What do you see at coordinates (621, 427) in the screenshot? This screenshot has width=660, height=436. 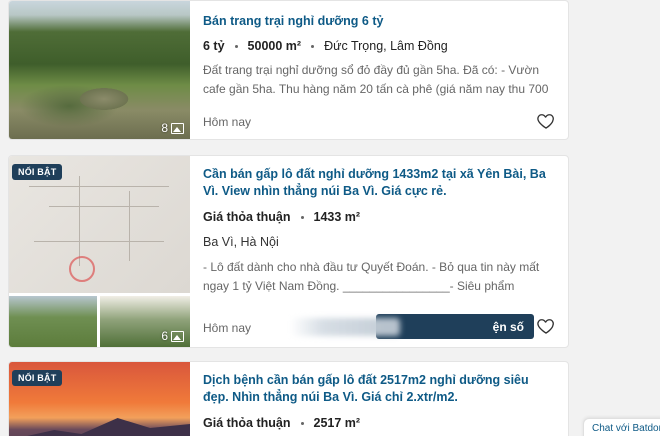 I see `chat-widget: Chat với Batdongsan` at bounding box center [621, 427].